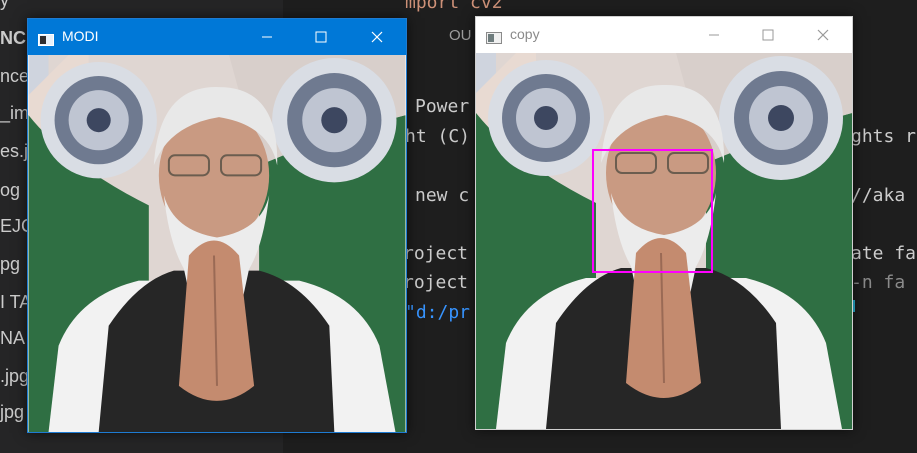 This screenshot has height=453, width=917. Describe the element at coordinates (664, 35) in the screenshot. I see `title-bar: copy` at that location.